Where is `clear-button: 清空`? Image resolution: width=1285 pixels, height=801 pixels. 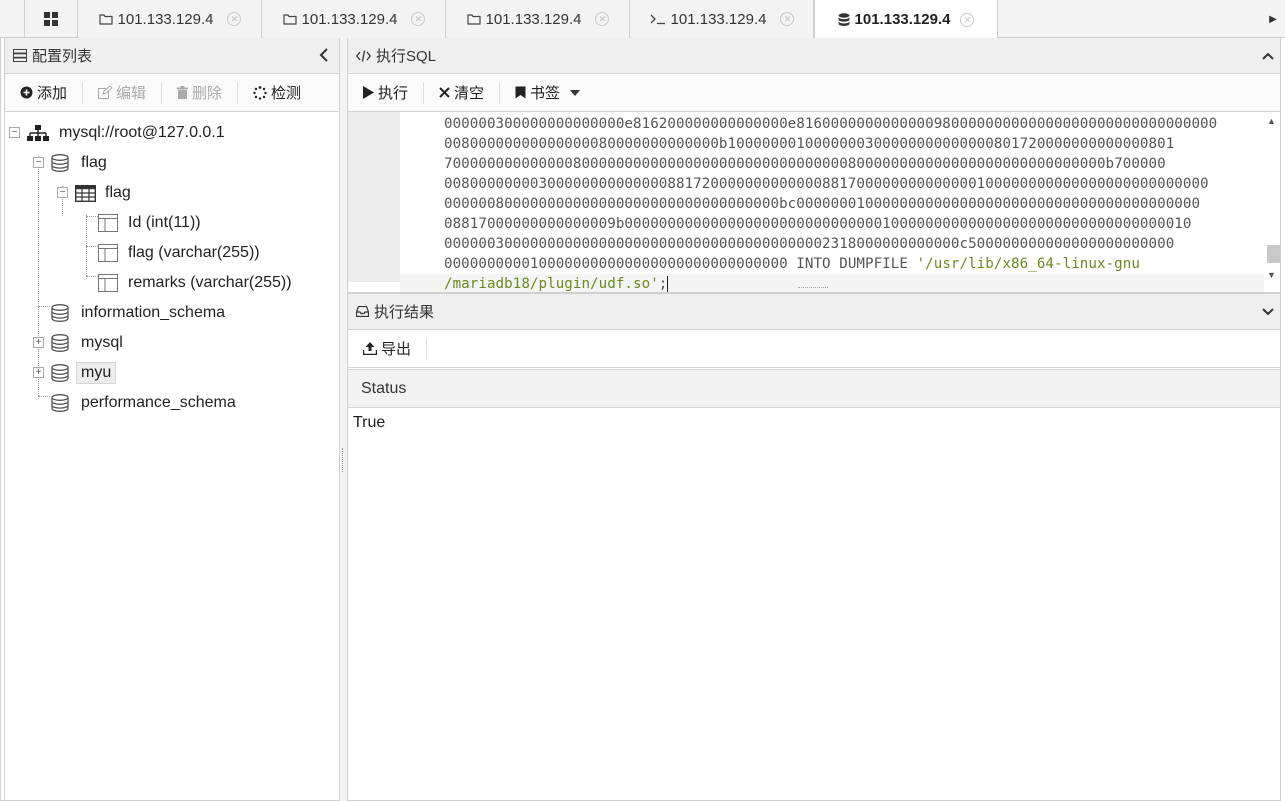 clear-button: 清空 is located at coordinates (461, 93).